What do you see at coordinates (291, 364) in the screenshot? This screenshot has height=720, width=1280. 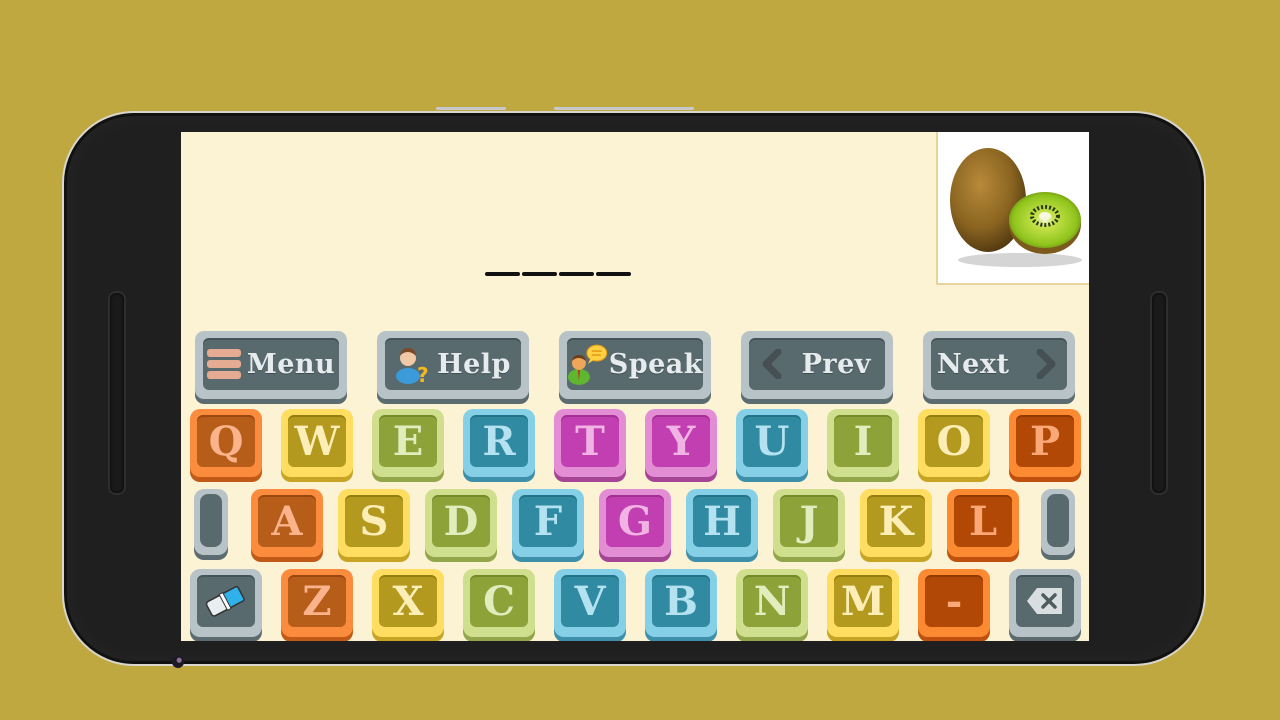 I see `menu-button-label: Menu` at bounding box center [291, 364].